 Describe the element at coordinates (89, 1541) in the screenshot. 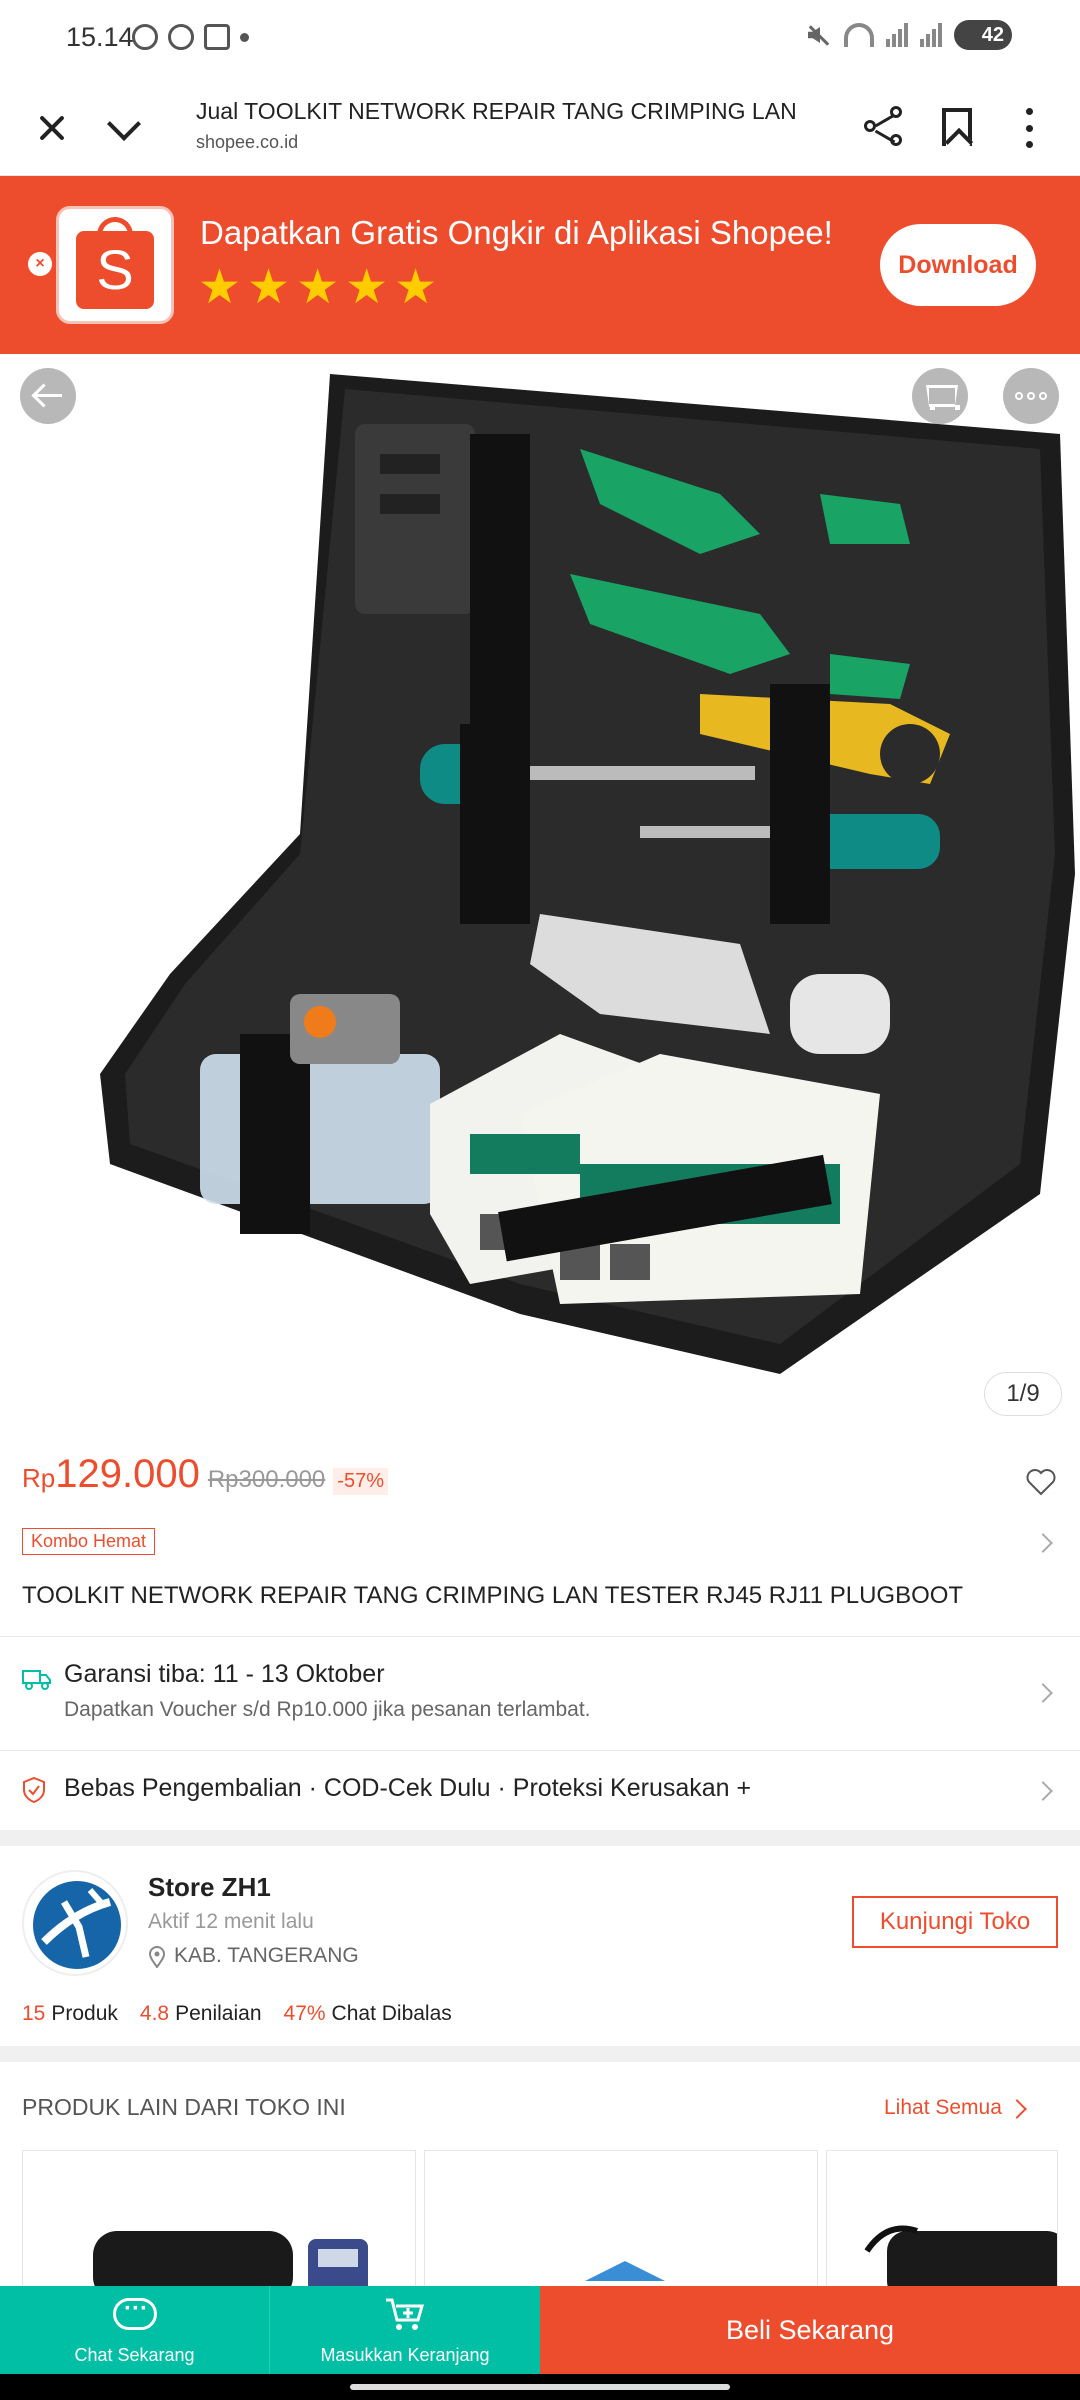

I see `combo-tag: Kombo Hemat` at that location.